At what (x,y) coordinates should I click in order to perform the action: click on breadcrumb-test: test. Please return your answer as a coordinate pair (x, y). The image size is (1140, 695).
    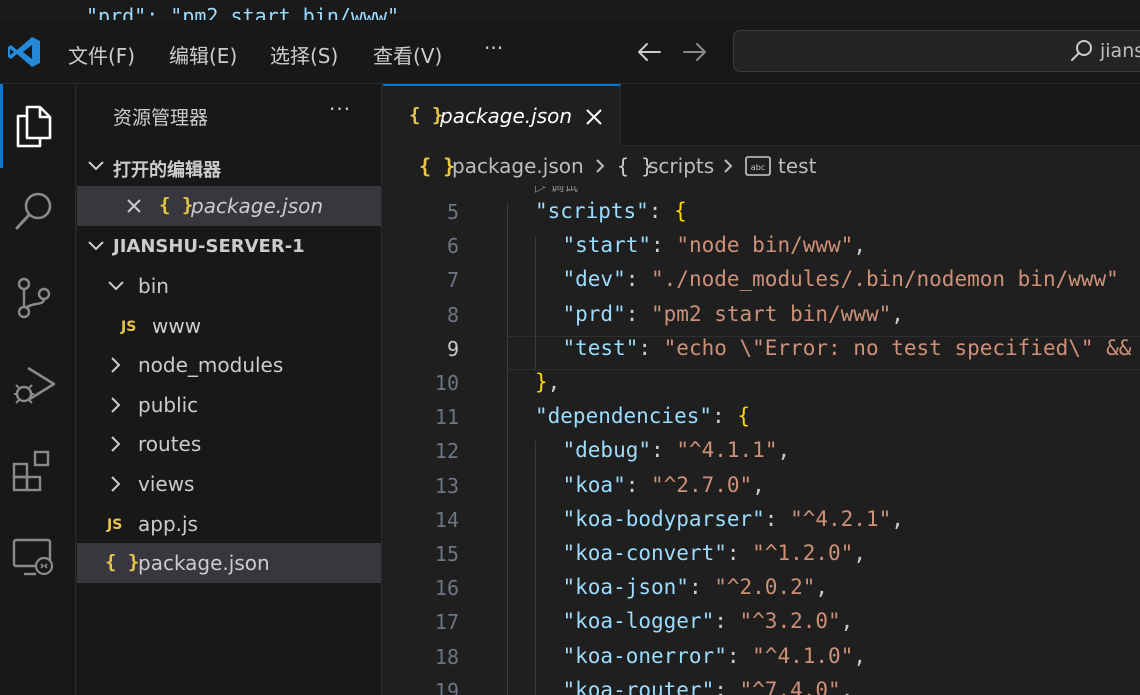
    Looking at the image, I should click on (797, 166).